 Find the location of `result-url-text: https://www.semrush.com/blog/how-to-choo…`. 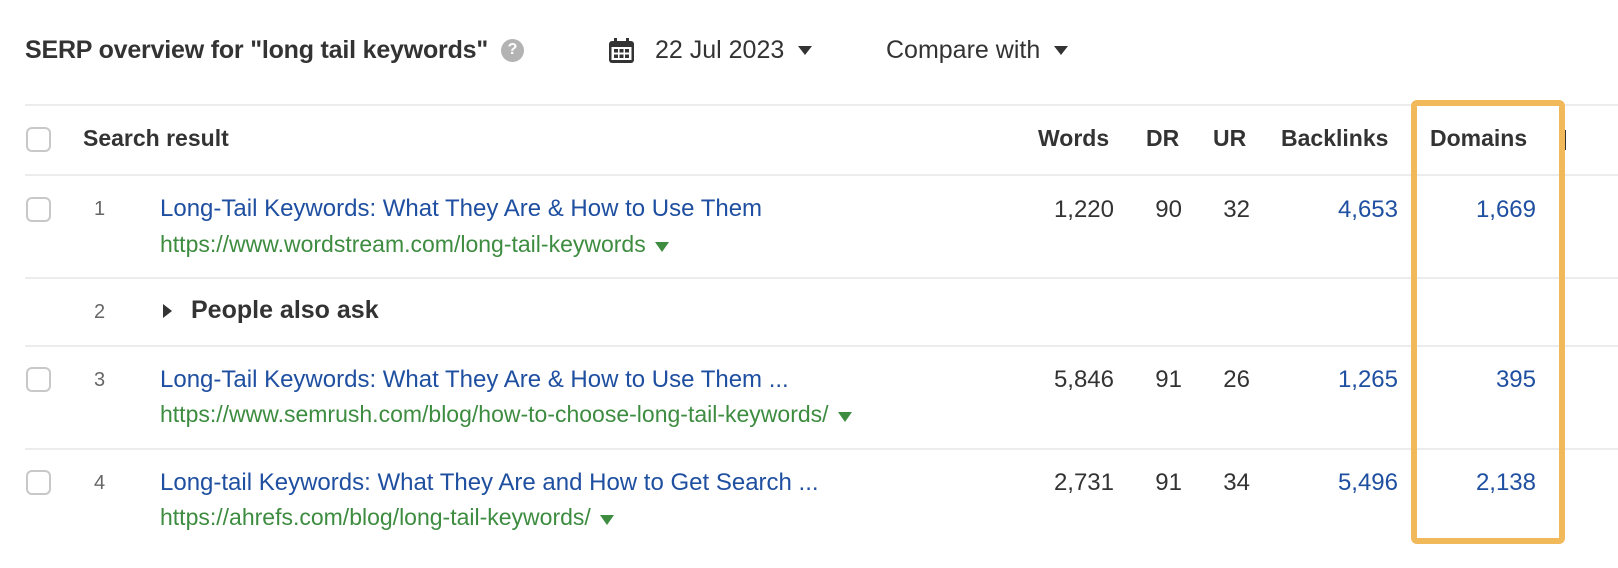

result-url-text: https://www.semrush.com/blog/how-to-choo… is located at coordinates (494, 414).